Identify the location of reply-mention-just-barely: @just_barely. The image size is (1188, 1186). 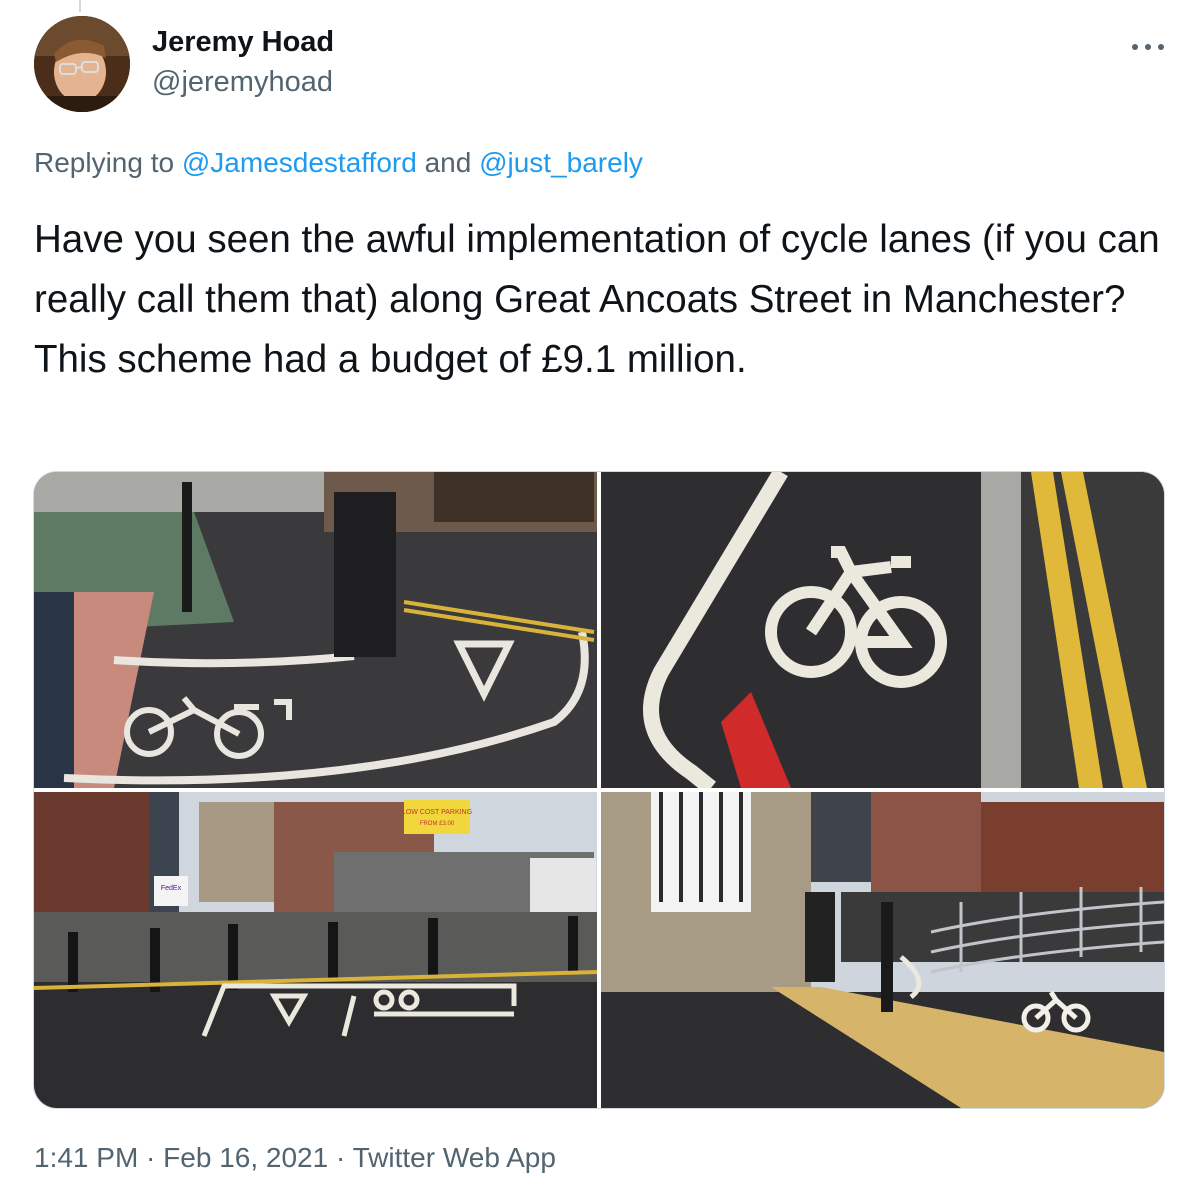
(561, 162).